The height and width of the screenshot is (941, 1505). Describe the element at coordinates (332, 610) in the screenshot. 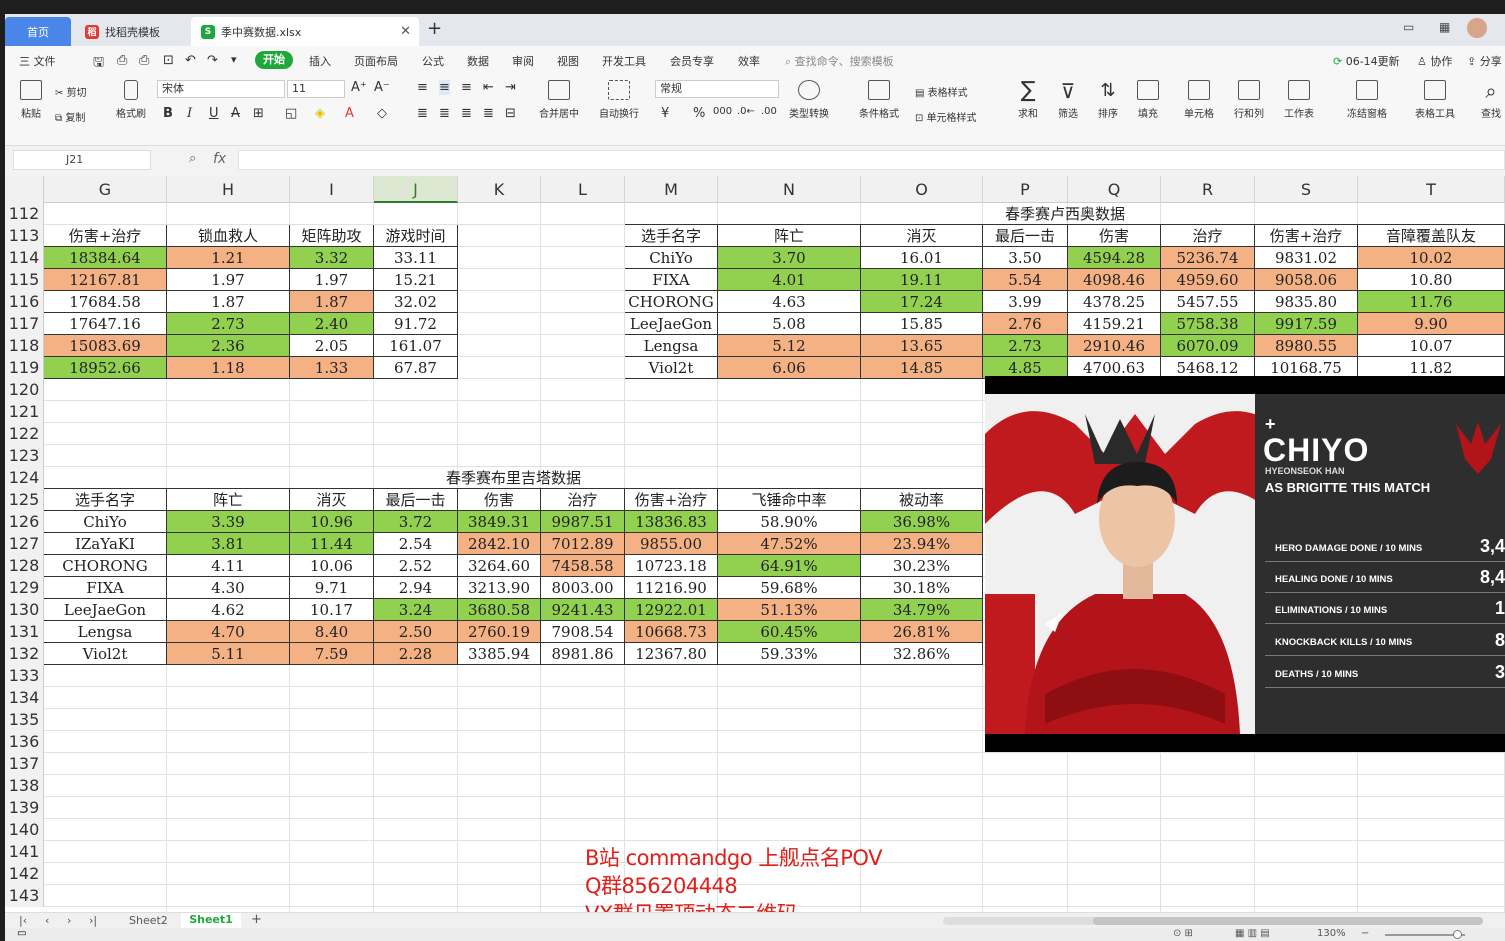

I see `table3-cell: 10.17` at that location.